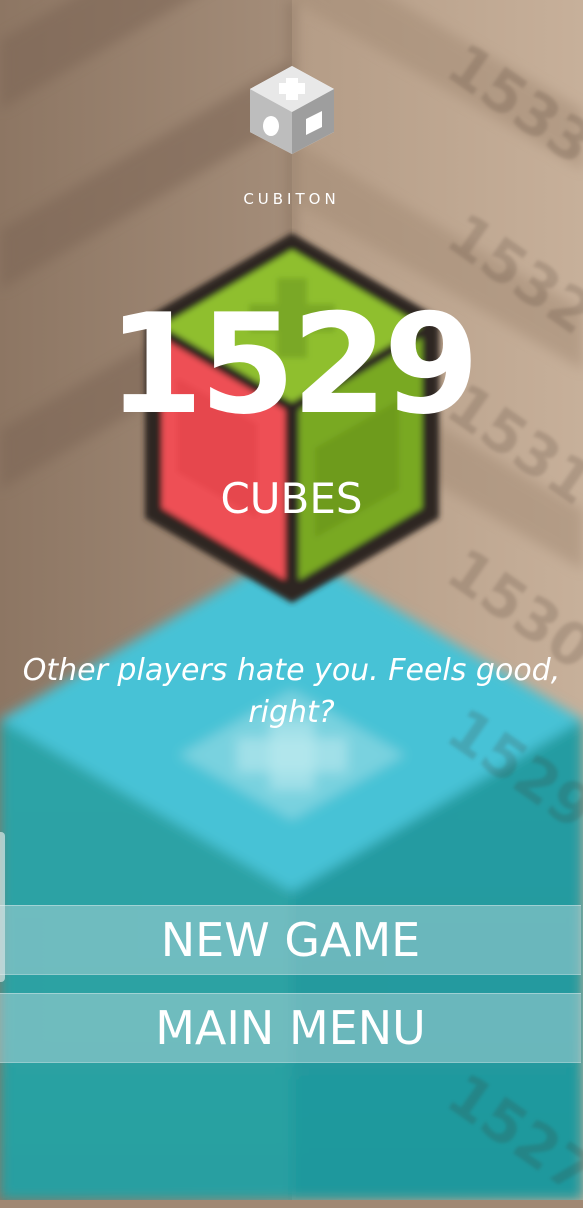 This screenshot has width=583, height=1208. Describe the element at coordinates (292, 110) in the screenshot. I see `cubiton-logo-icon` at that location.